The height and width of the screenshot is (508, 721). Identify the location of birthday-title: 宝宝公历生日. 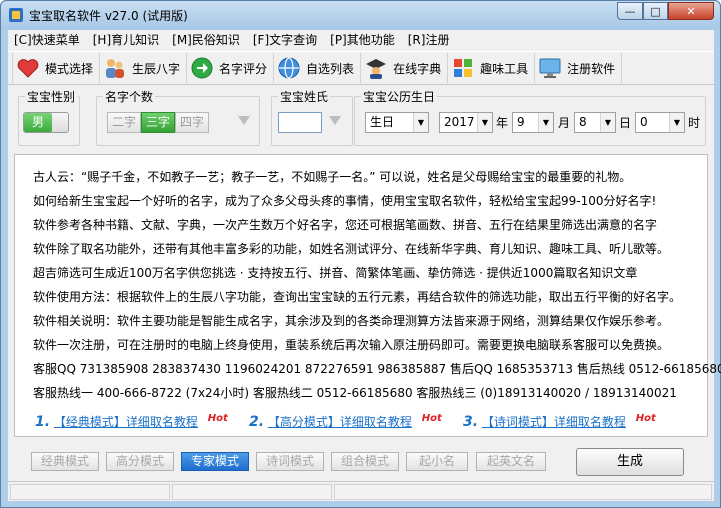
(399, 96).